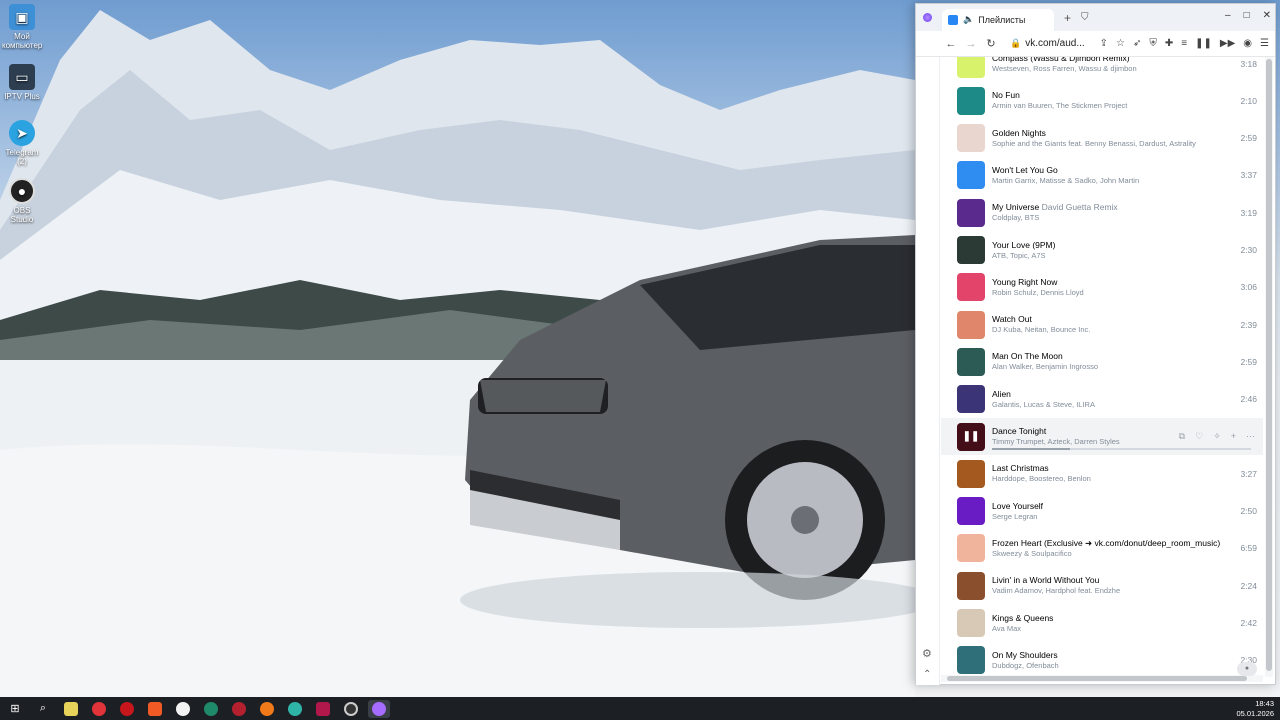 This screenshot has height=720, width=1280. Describe the element at coordinates (22, 201) in the screenshot. I see `desktop-icon-obs: ● OBS Studio` at that location.